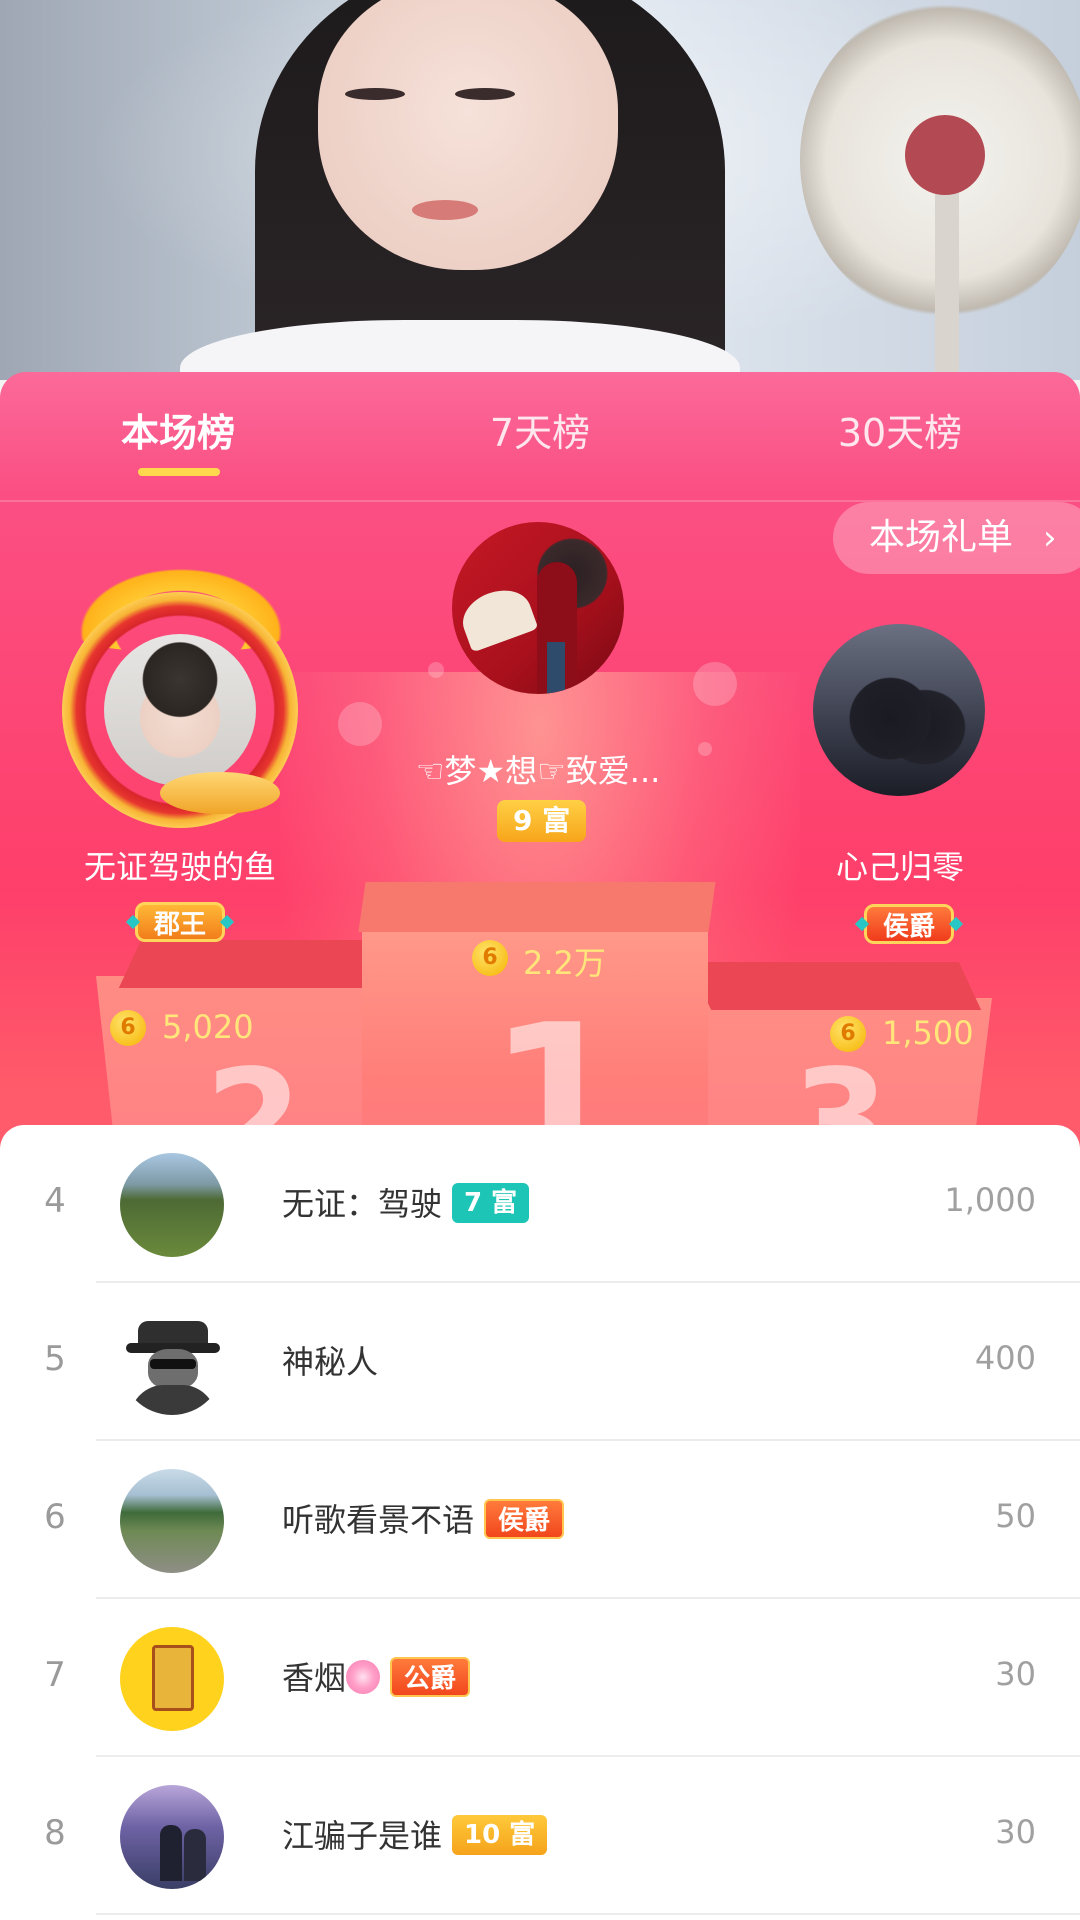 The width and height of the screenshot is (1080, 1920). I want to click on avatar-second-place, so click(180, 710).